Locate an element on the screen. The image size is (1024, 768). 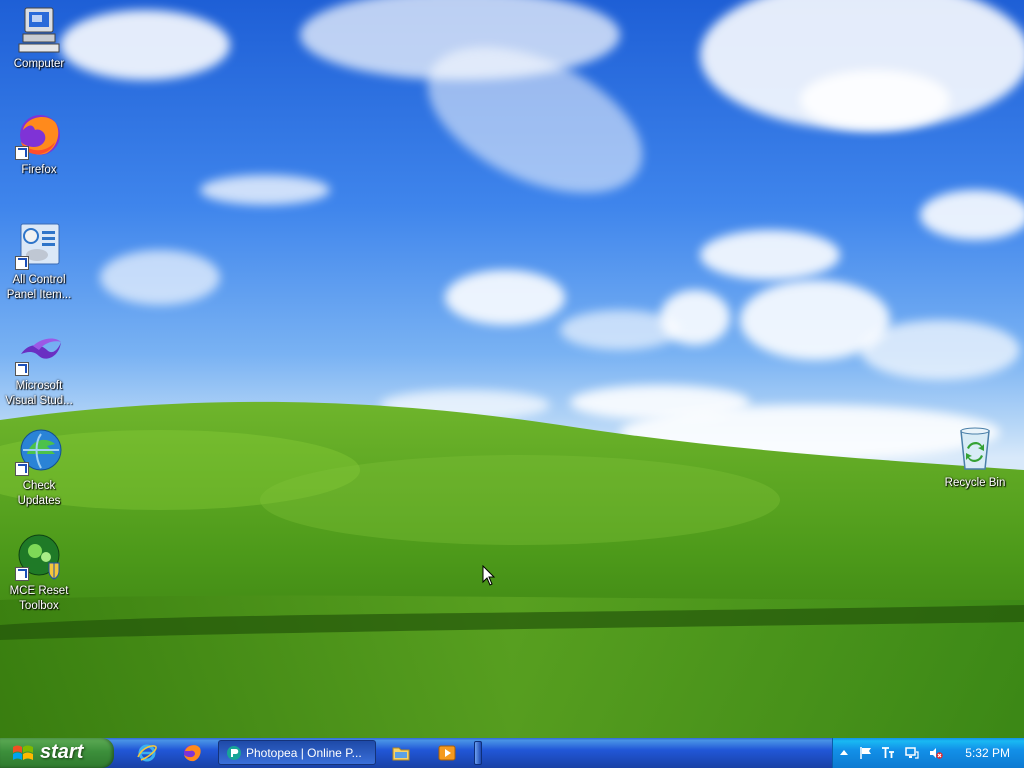
taskbar-clock: 5:32 PM is located at coordinates (987, 753).